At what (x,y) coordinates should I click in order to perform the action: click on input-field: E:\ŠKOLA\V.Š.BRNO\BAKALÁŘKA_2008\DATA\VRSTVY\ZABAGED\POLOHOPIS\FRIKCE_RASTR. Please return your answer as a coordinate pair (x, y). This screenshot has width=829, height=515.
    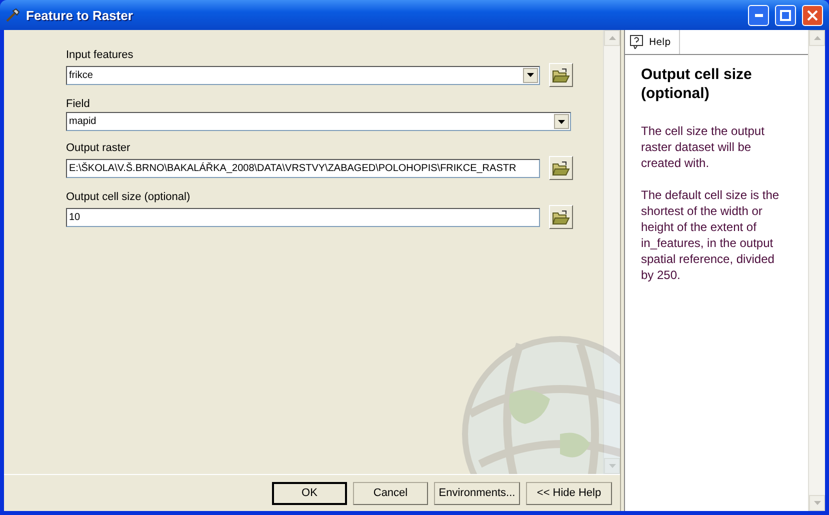
    Looking at the image, I should click on (303, 168).